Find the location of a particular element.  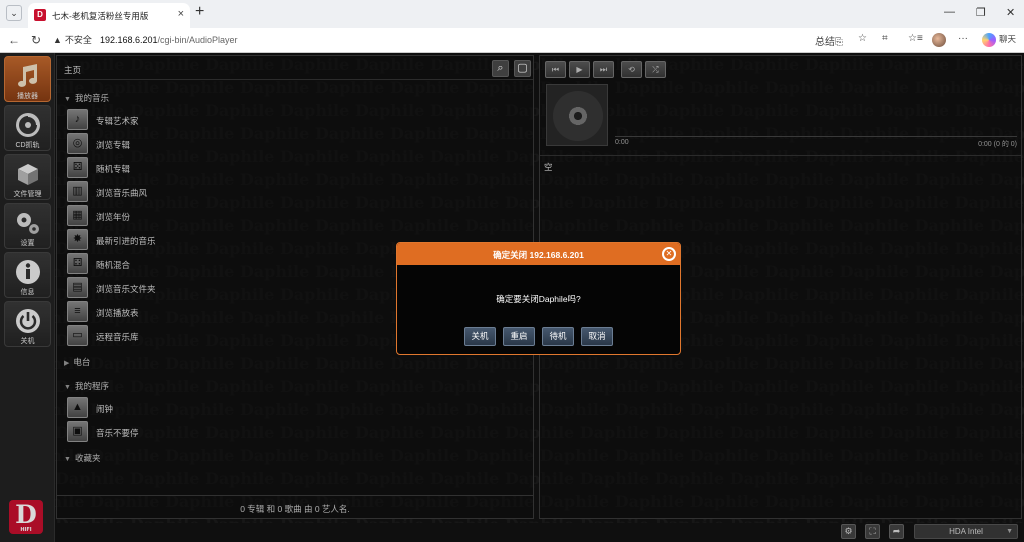

minimize-icon: — is located at coordinates (949, 12).